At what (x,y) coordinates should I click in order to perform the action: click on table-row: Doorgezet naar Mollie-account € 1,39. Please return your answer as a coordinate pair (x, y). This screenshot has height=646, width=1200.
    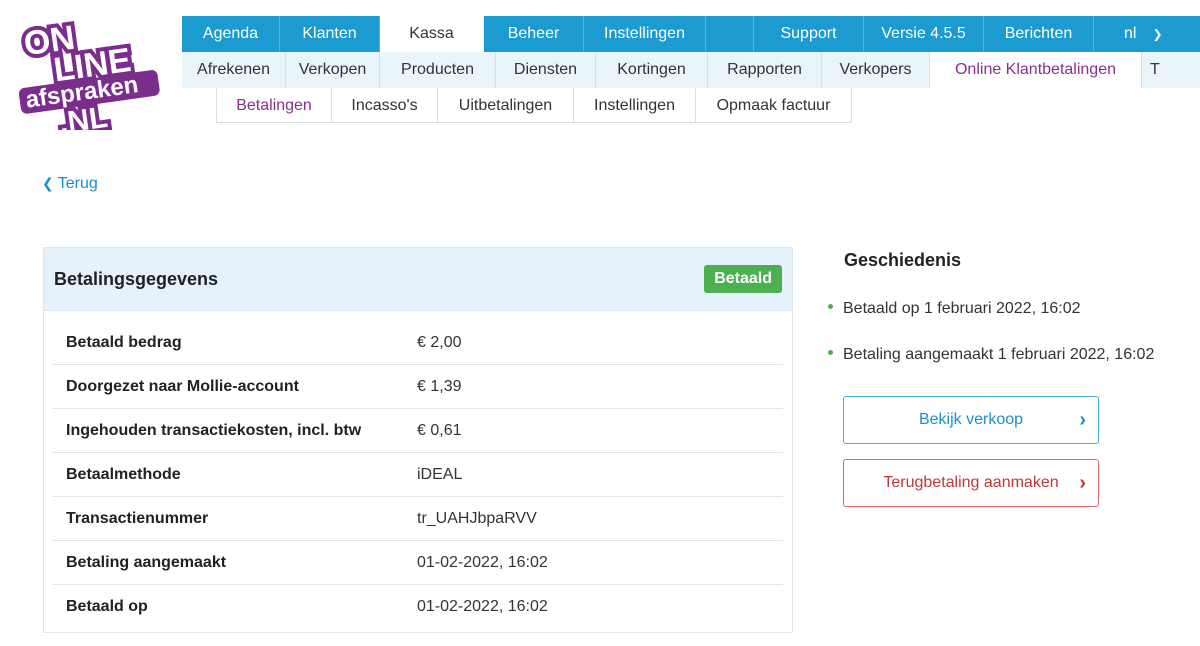
    Looking at the image, I should click on (418, 387).